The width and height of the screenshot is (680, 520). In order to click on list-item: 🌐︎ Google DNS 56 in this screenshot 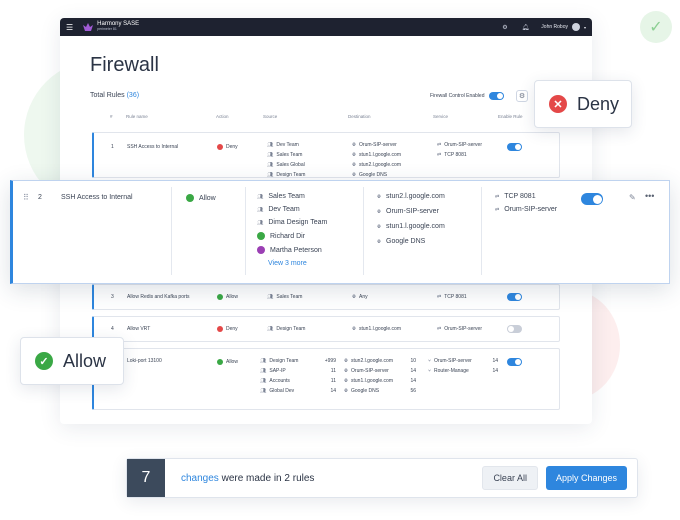, I will do `click(380, 391)`.